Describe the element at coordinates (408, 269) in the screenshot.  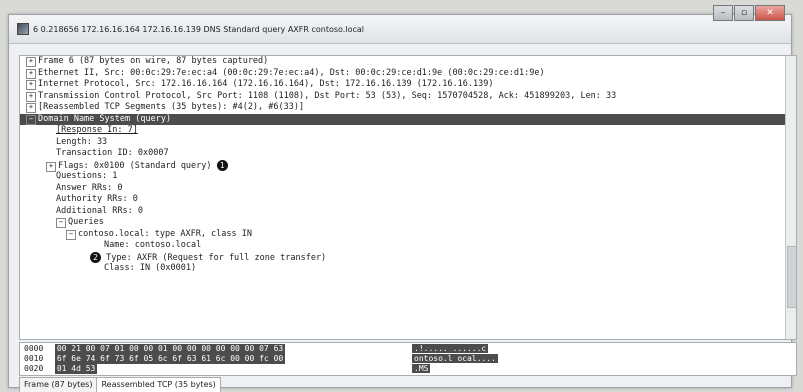
I see `tree-row-class: Class: IN (0x0001)` at that location.